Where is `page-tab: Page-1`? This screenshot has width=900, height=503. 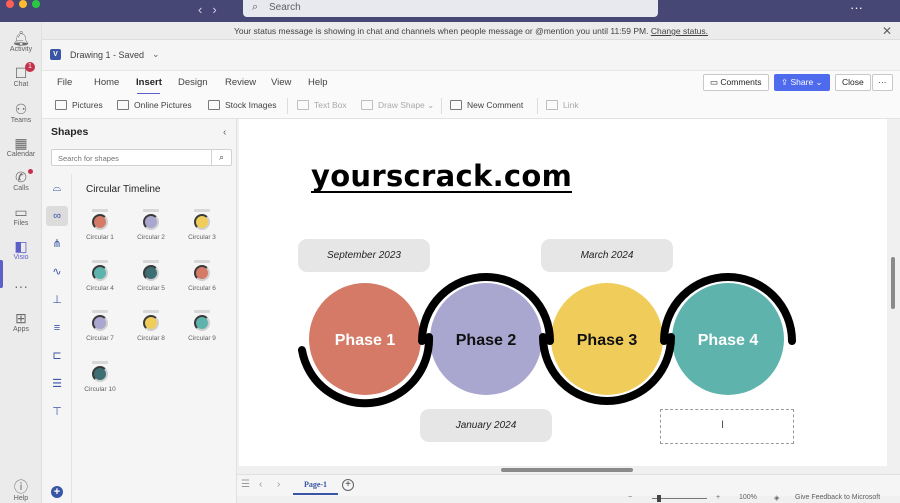 page-tab: Page-1 is located at coordinates (315, 485).